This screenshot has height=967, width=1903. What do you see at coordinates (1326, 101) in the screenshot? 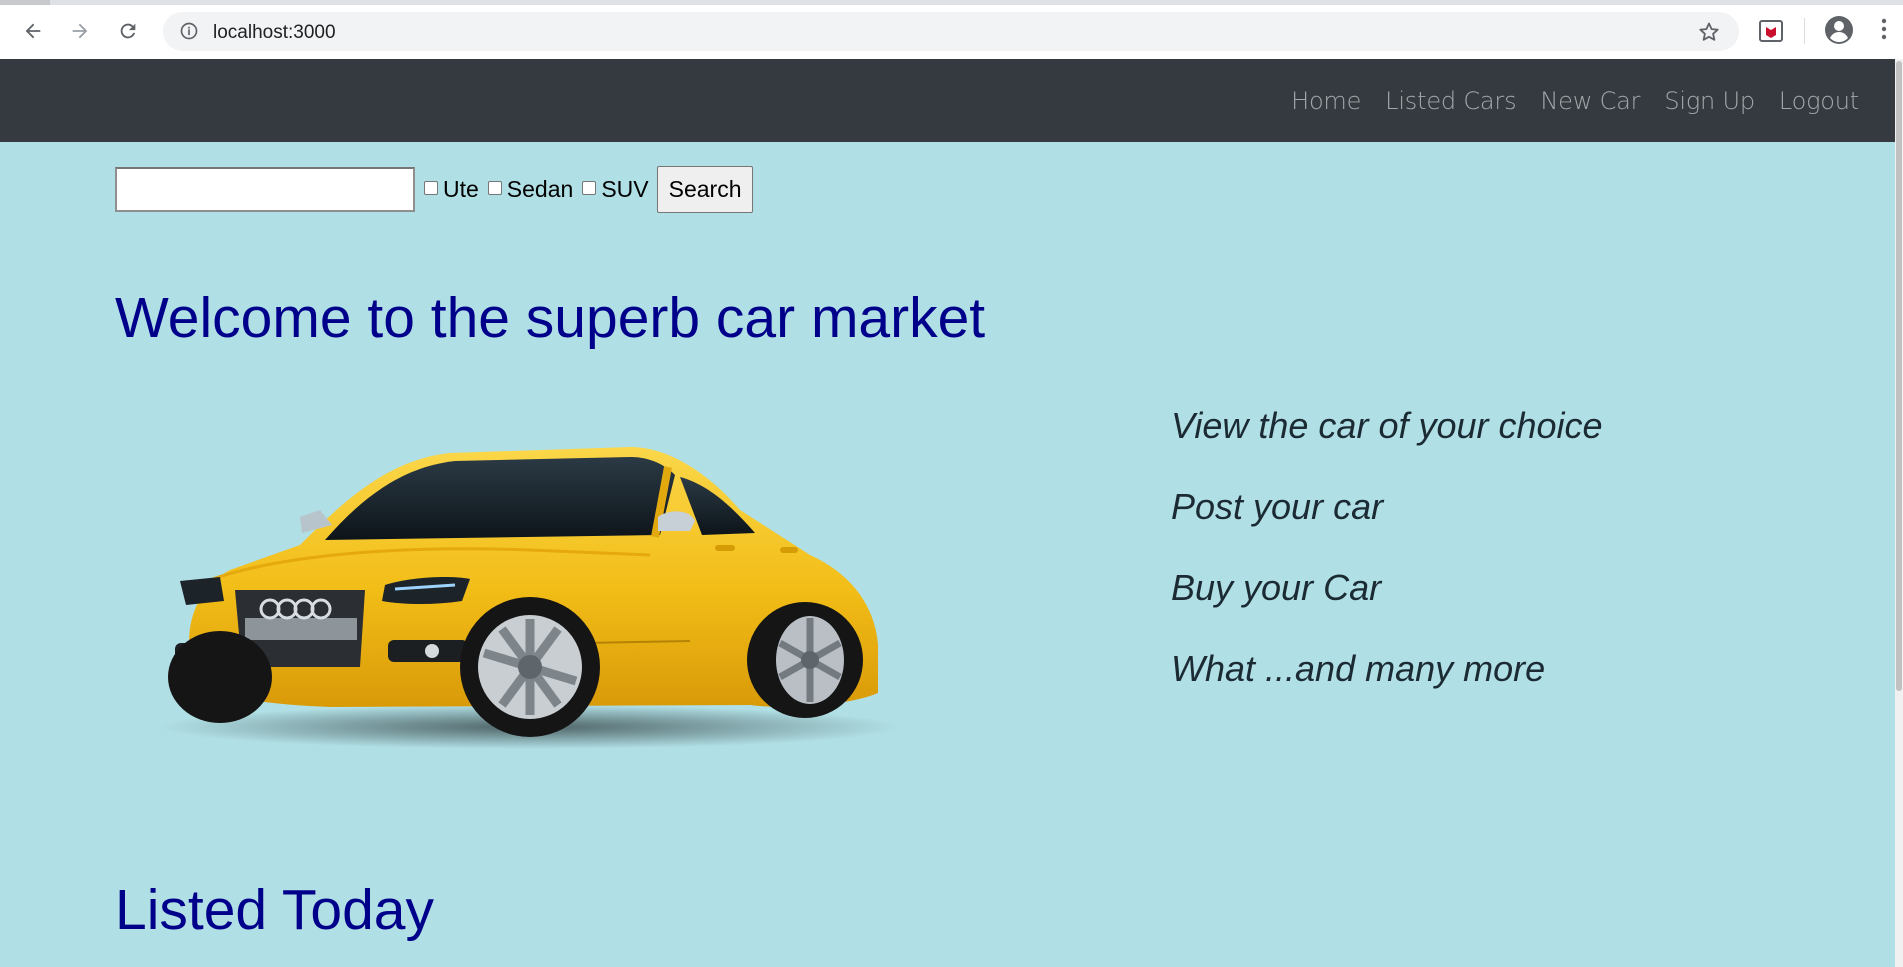
I see `nav-link-home: Home` at bounding box center [1326, 101].